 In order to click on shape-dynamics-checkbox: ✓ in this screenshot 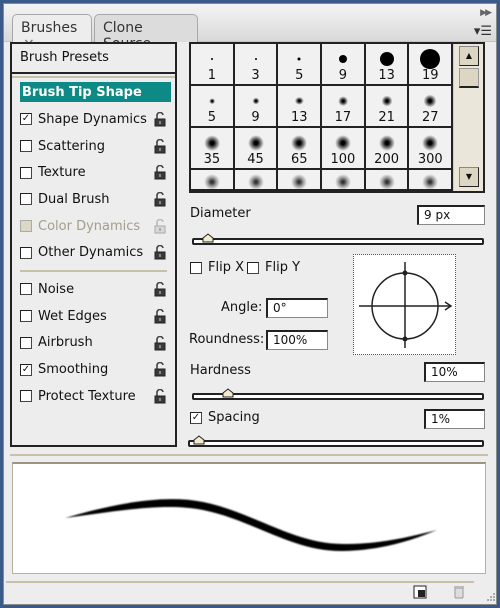, I will do `click(26, 119)`.